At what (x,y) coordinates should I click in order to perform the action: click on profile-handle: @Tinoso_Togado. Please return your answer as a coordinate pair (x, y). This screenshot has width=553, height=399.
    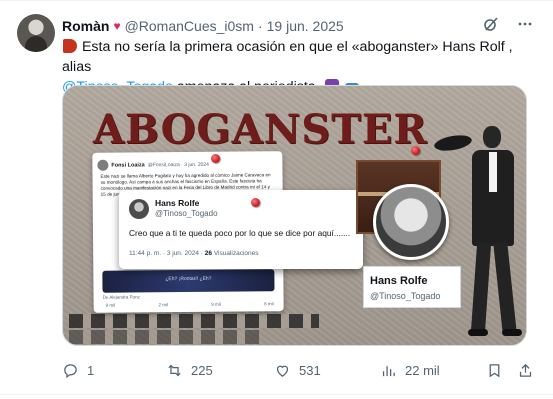
    Looking at the image, I should click on (405, 296).